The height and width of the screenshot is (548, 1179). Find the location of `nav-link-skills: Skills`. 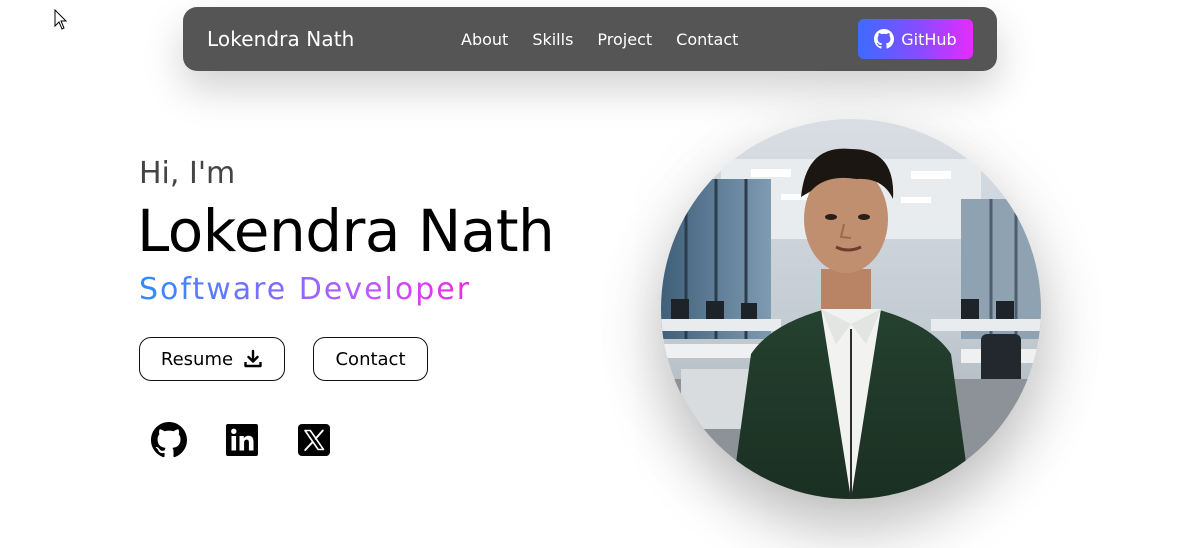

nav-link-skills: Skills is located at coordinates (552, 39).